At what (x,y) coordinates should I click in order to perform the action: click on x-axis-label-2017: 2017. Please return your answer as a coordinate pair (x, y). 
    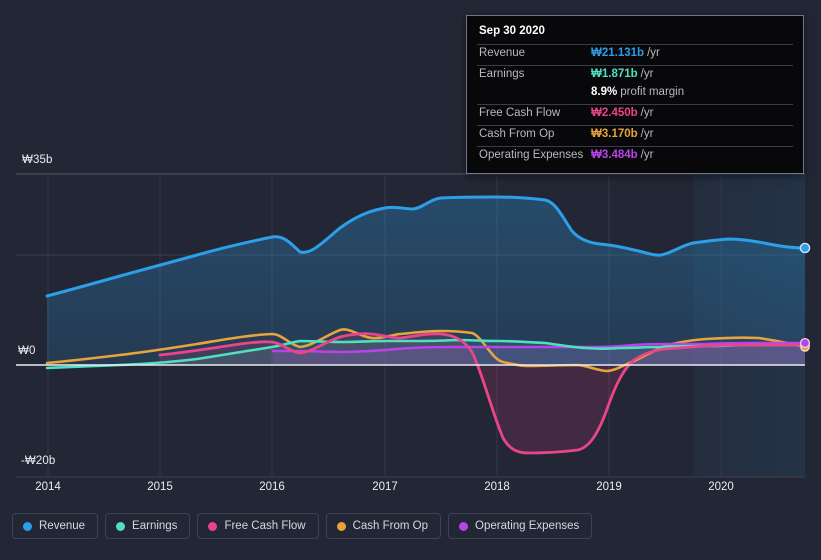
    Looking at the image, I should click on (385, 487).